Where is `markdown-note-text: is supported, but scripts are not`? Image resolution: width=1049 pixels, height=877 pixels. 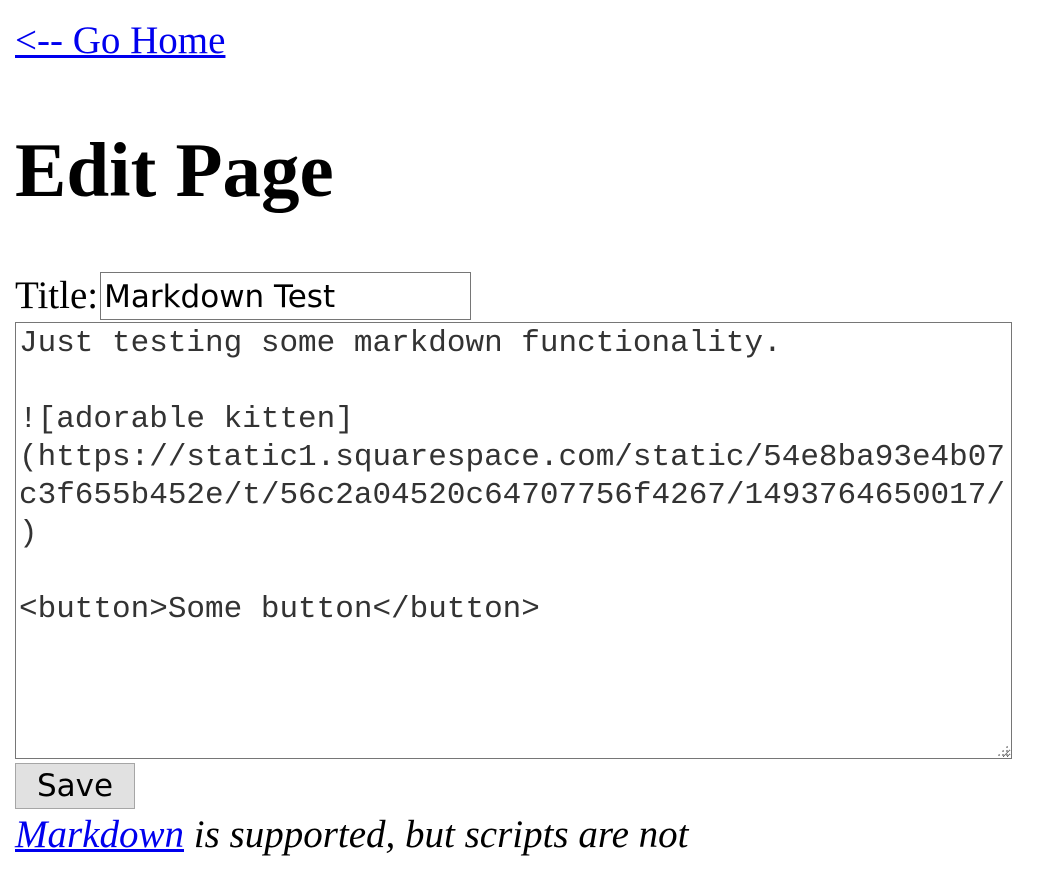
markdown-note-text: is supported, but scripts are not is located at coordinates (436, 834).